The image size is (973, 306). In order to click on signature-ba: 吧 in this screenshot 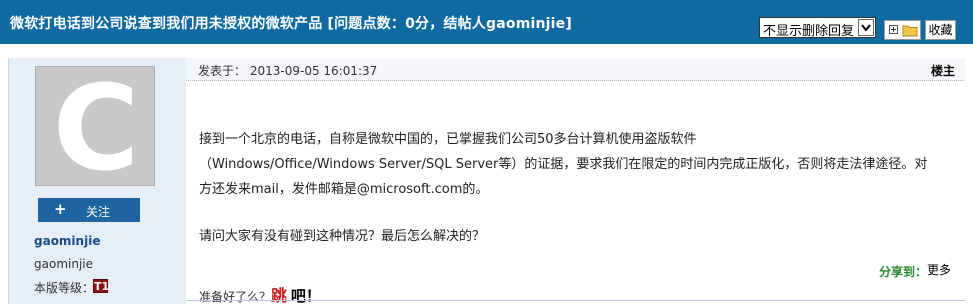, I will do `click(298, 296)`.